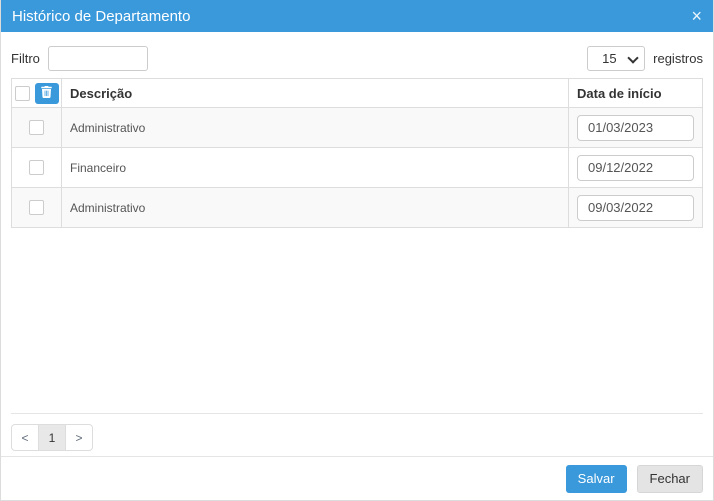 This screenshot has width=714, height=501. I want to click on pagination-page-1-button: 1, so click(52, 437).